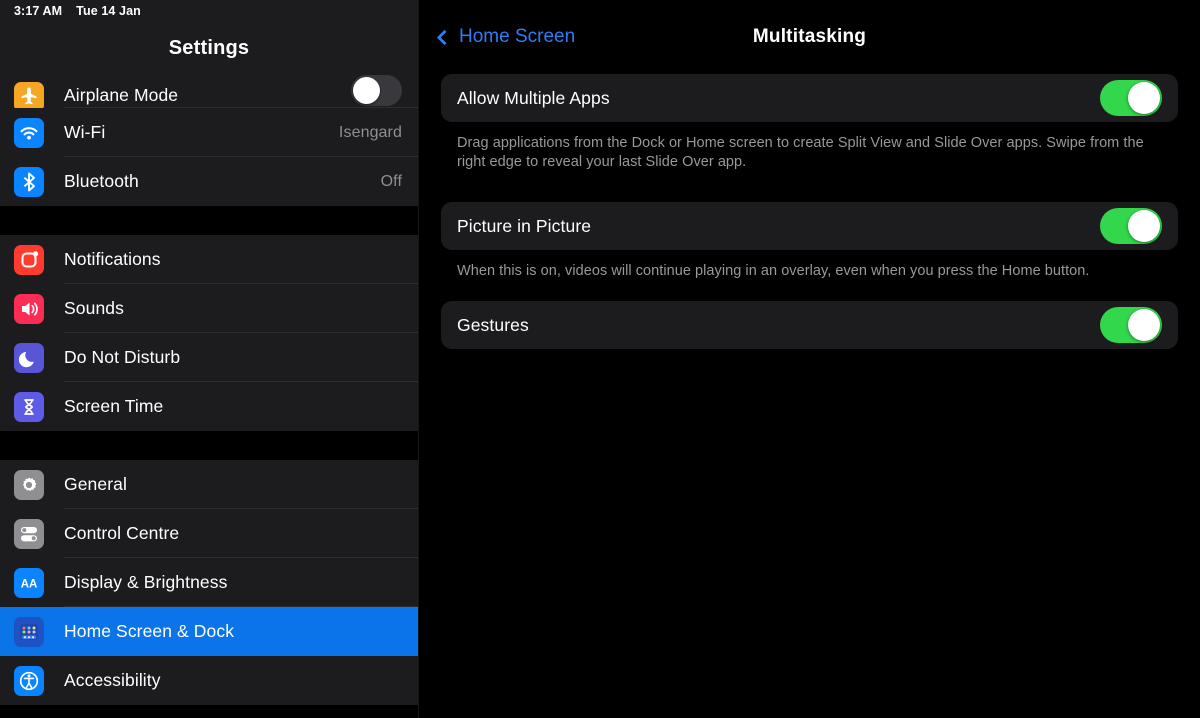 Image resolution: width=1200 pixels, height=718 pixels. Describe the element at coordinates (146, 582) in the screenshot. I see `sidebar-item-label: Display & Brightness` at that location.